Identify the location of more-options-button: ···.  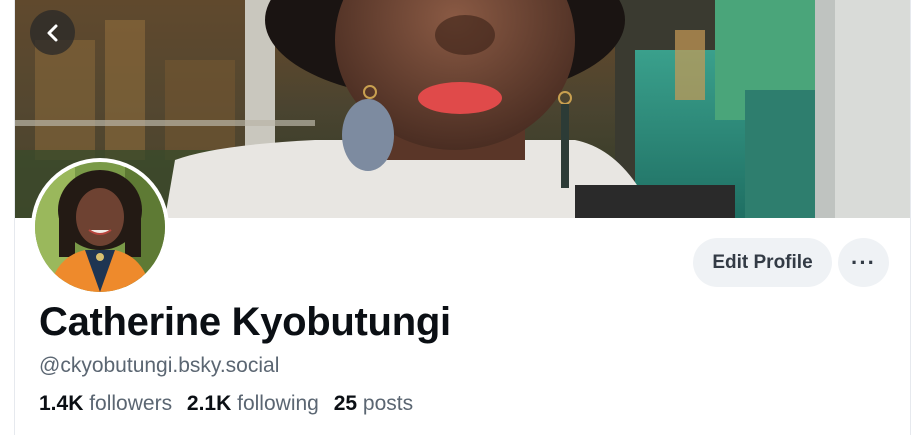
(863, 262).